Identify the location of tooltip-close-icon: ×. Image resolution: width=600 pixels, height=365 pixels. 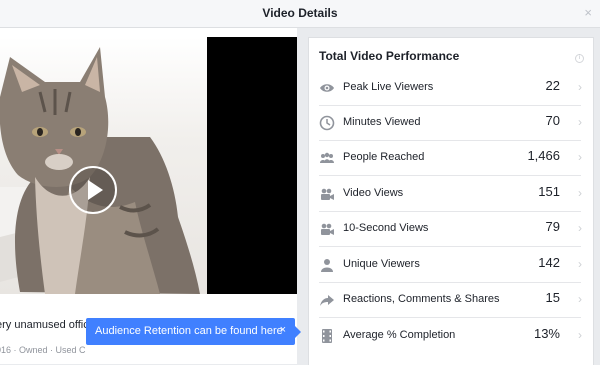
(283, 330).